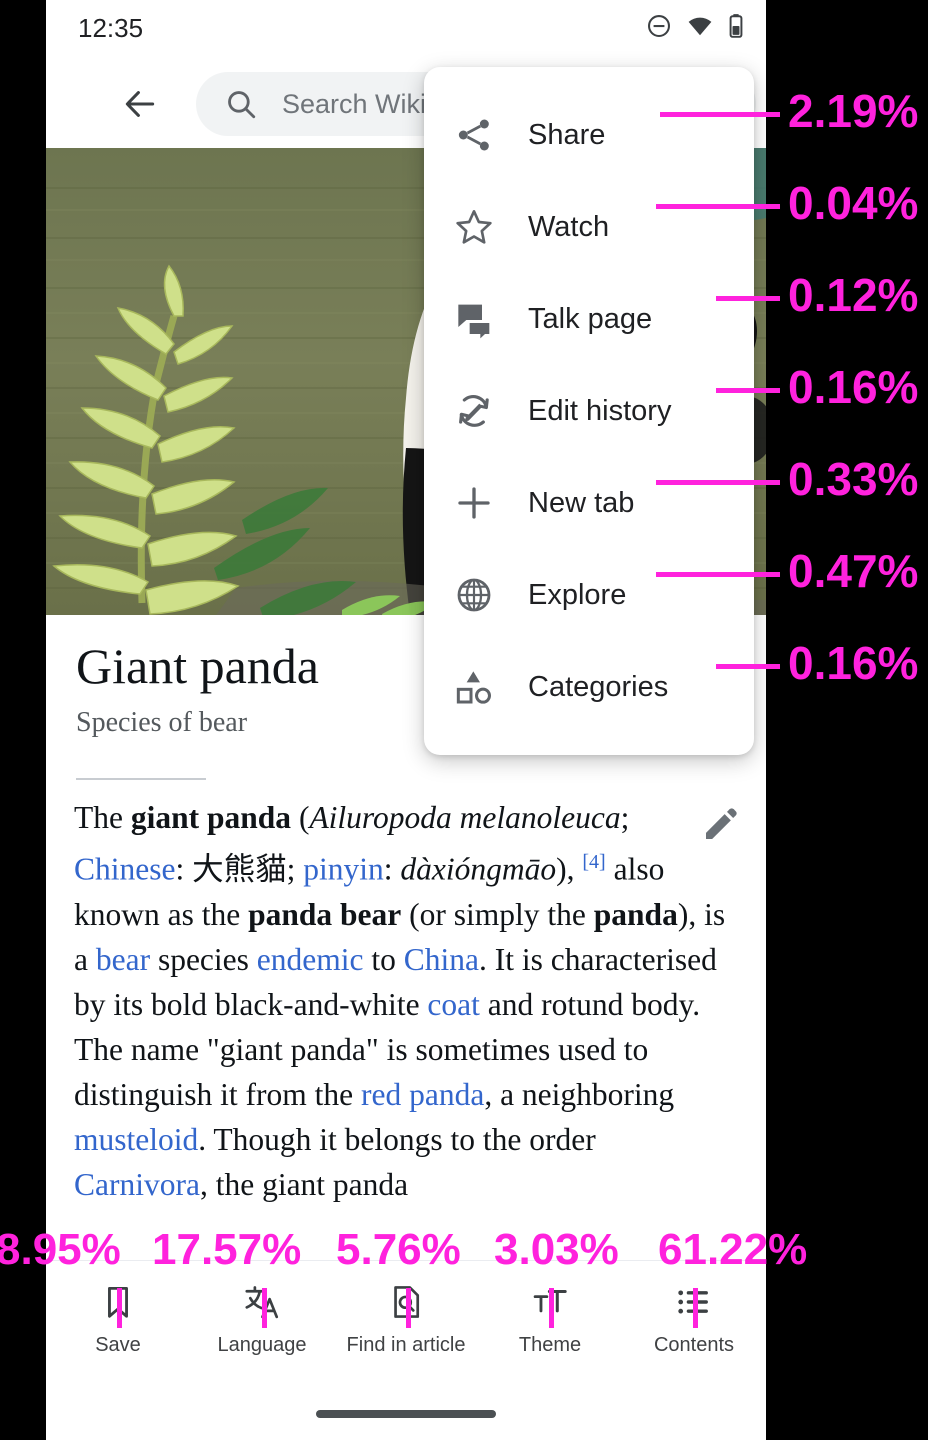 The image size is (928, 1440). Describe the element at coordinates (700, 28) in the screenshot. I see `wifi-icon` at that location.